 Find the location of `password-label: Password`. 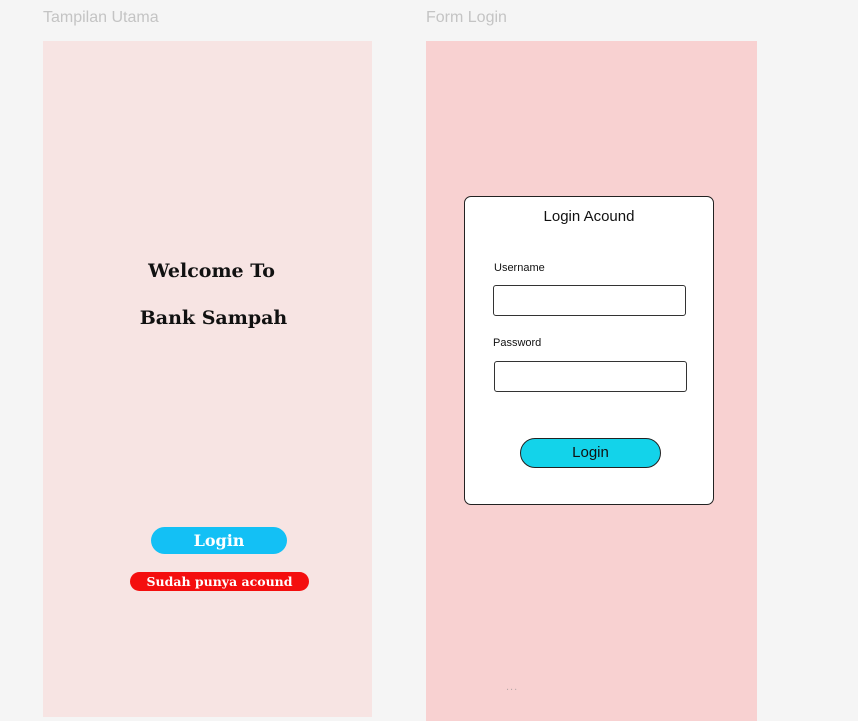

password-label: Password is located at coordinates (517, 343).